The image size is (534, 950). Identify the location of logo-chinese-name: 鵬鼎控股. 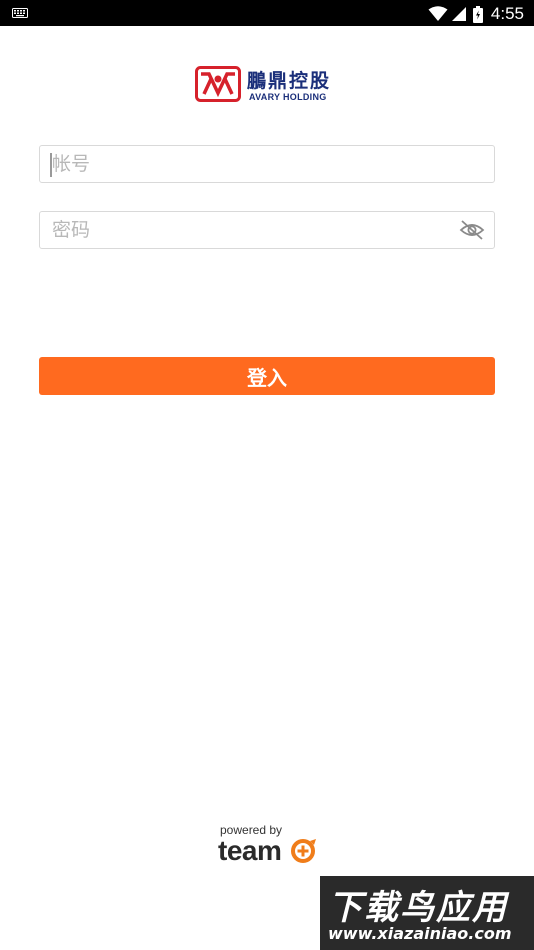
(289, 81).